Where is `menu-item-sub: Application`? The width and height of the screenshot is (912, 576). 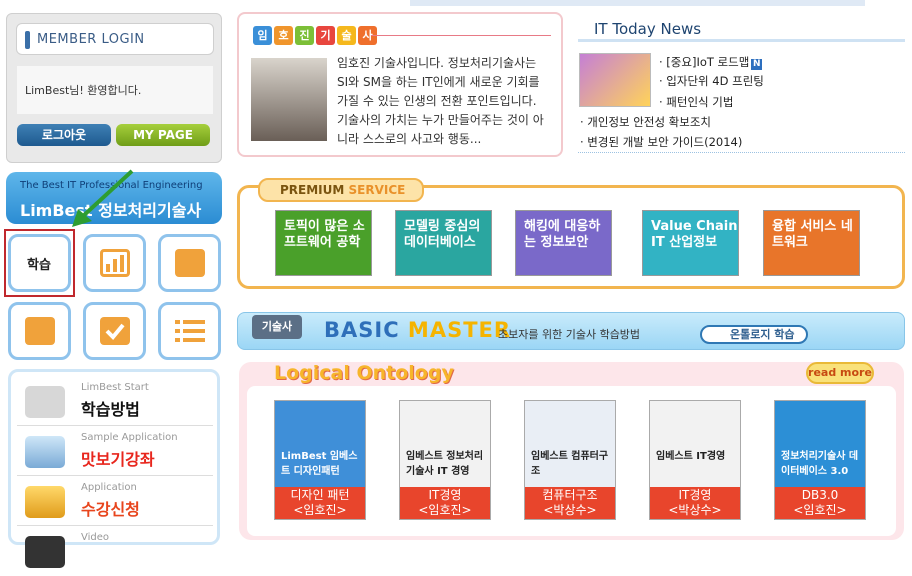 menu-item-sub: Application is located at coordinates (109, 487).